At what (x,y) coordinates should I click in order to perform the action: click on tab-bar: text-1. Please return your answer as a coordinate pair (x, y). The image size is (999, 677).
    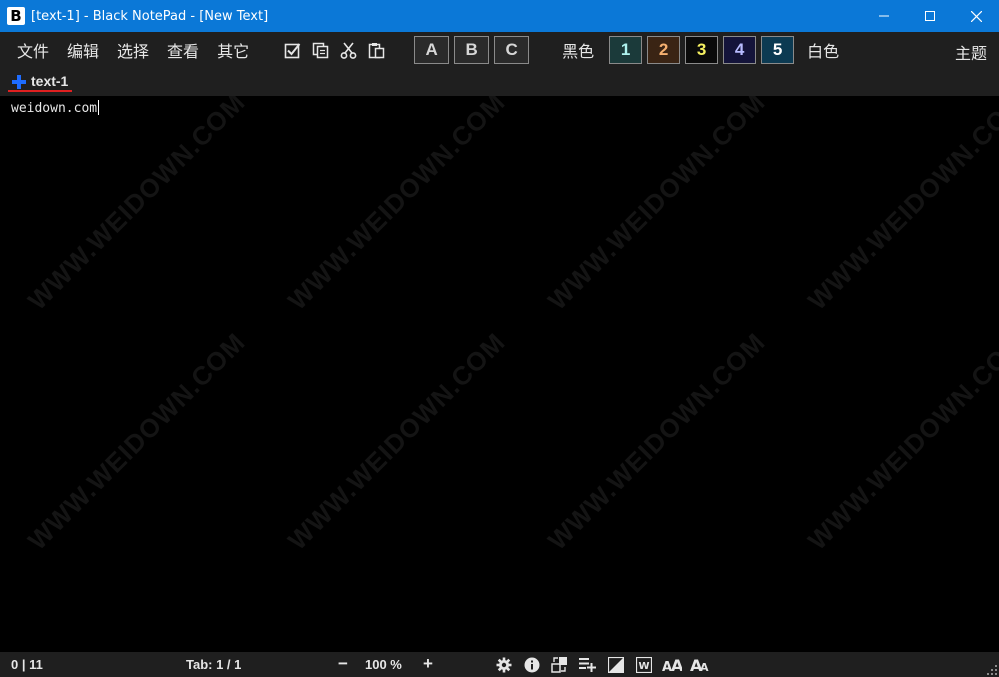
    Looking at the image, I should click on (499, 82).